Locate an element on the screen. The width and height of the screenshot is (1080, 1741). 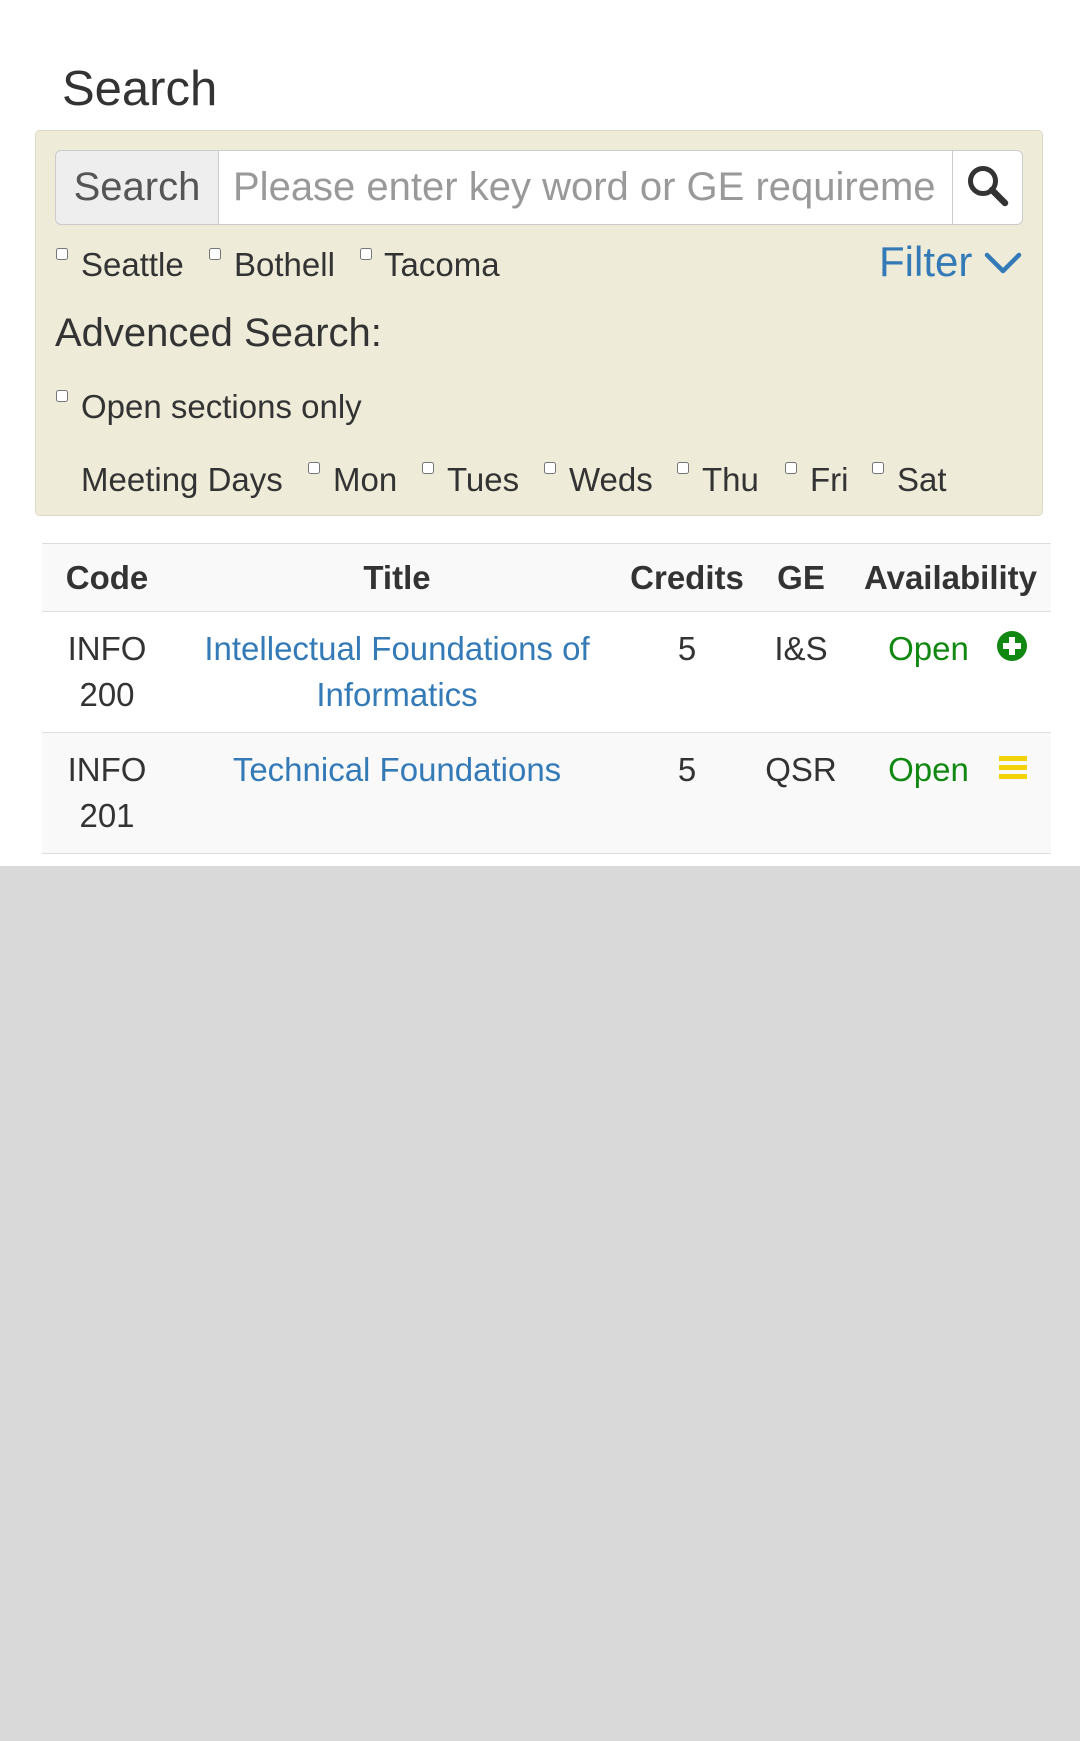
campus-checkbox-seattle is located at coordinates (62, 254).